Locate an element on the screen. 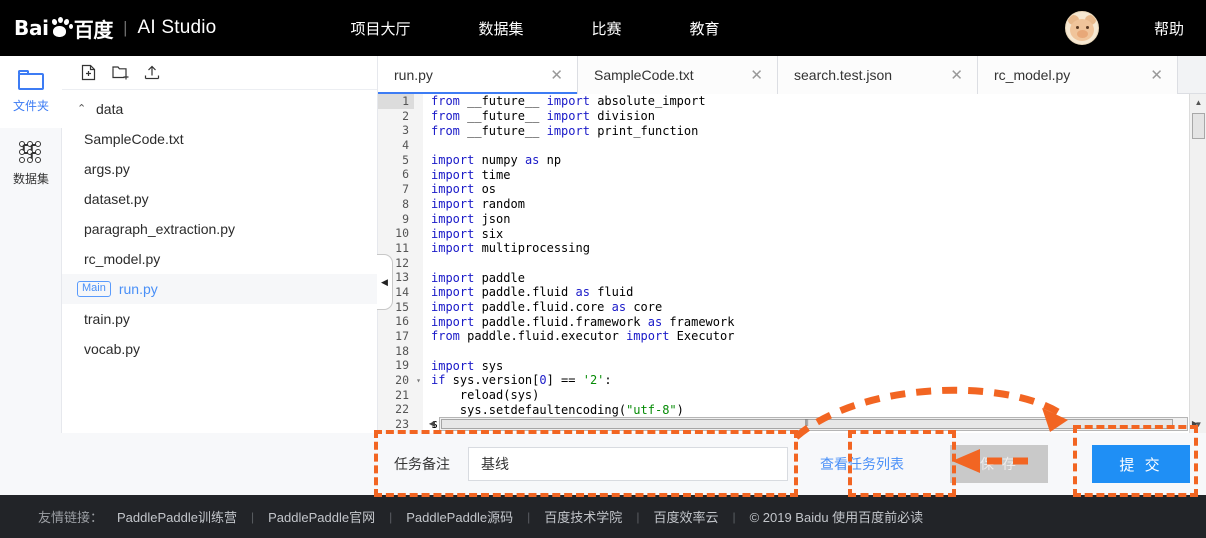 This screenshot has width=1206, height=538. scroll-left-icon: ◀ is located at coordinates (432, 423).